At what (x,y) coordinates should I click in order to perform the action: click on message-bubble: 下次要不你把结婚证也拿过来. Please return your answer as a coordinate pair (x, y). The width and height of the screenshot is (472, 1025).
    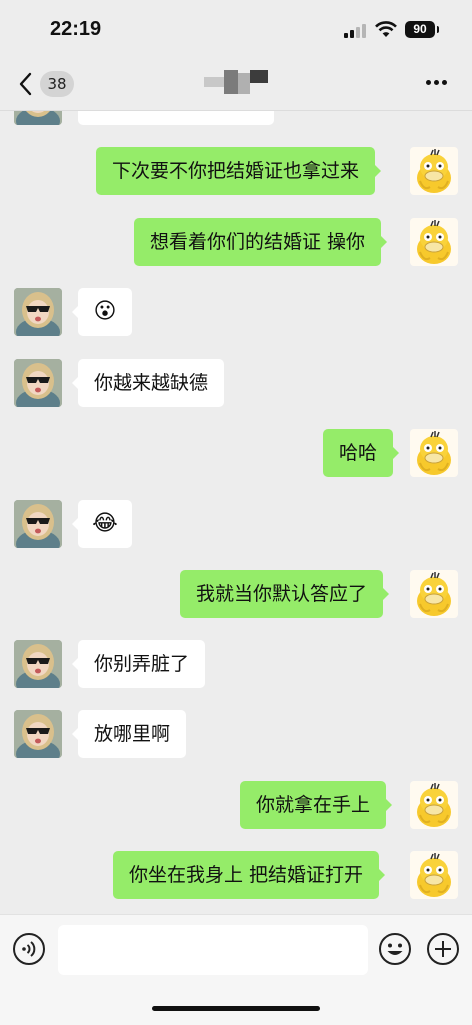
    Looking at the image, I should click on (239, 171).